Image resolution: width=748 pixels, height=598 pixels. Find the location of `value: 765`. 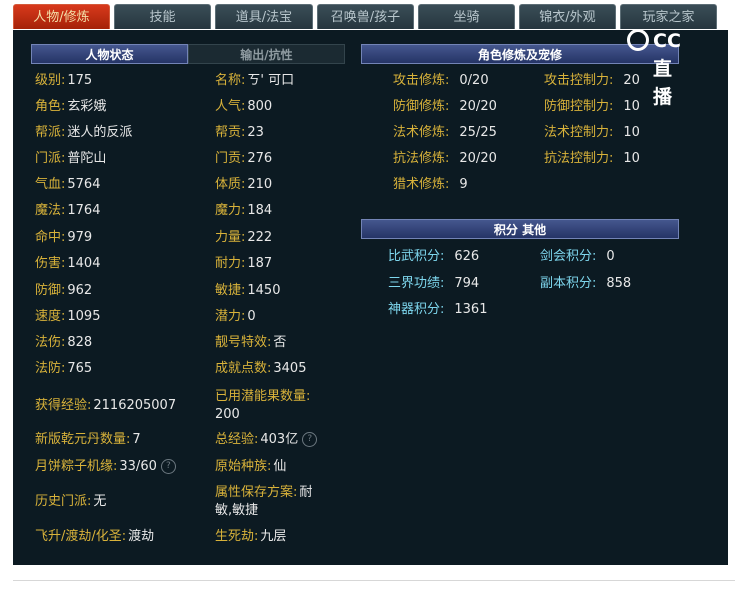

value: 765 is located at coordinates (80, 368).